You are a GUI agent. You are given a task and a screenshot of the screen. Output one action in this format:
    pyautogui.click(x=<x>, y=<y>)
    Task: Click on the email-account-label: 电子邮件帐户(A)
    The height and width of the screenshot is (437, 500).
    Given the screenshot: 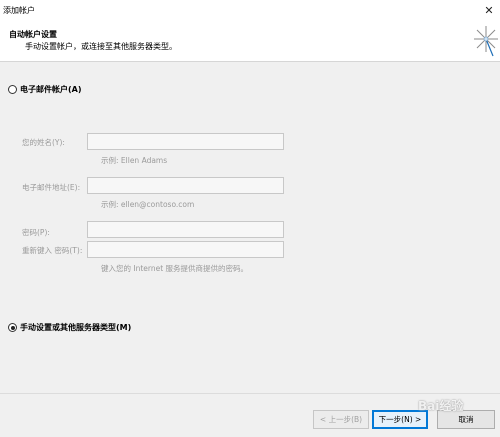 What is the action you would take?
    pyautogui.click(x=51, y=89)
    